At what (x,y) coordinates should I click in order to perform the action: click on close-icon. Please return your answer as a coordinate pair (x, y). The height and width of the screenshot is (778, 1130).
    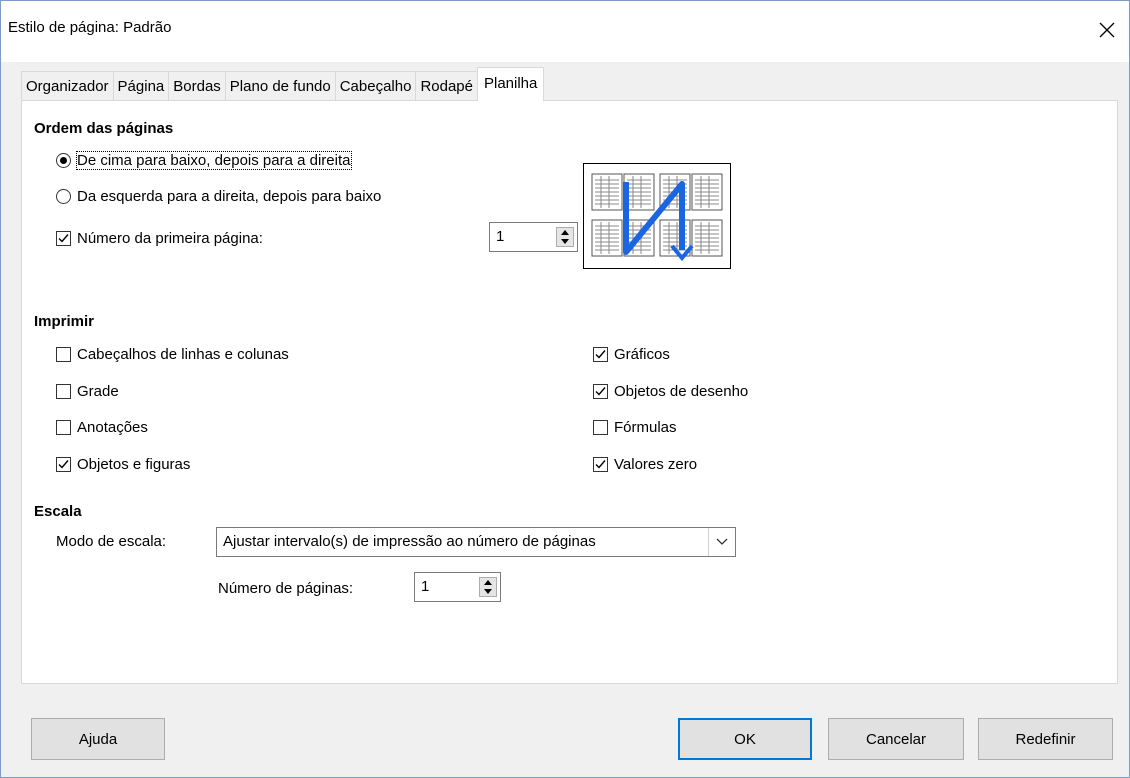
    Looking at the image, I should click on (1107, 30).